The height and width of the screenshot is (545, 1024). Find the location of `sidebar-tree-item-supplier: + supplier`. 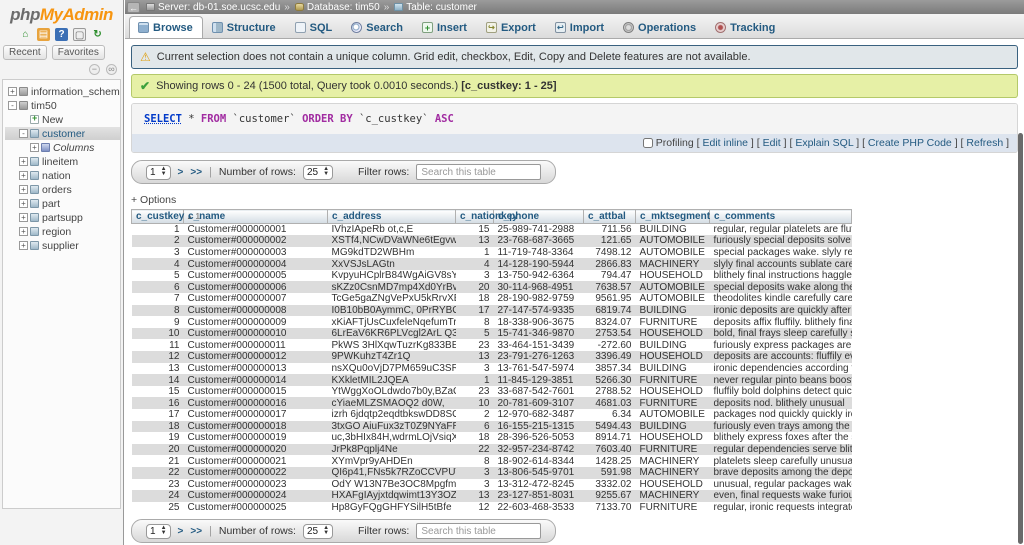

sidebar-tree-item-supplier: + supplier is located at coordinates (62, 245).